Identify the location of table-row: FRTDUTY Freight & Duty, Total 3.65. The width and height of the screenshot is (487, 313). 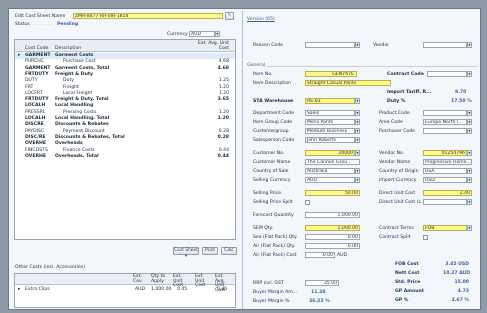
(125, 100).